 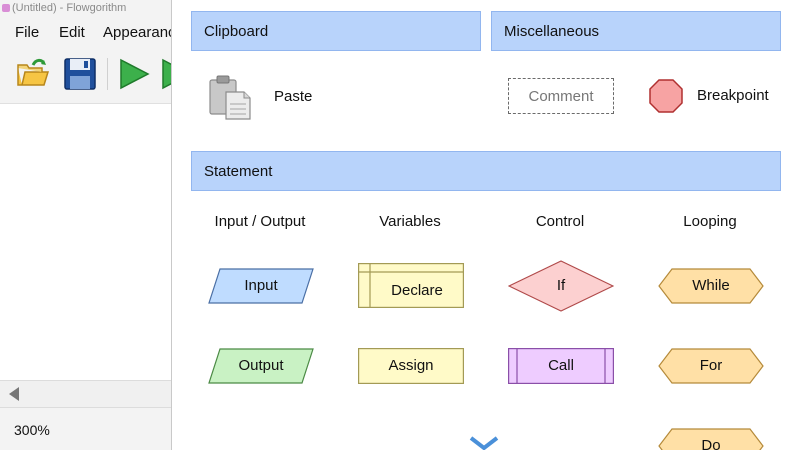 I want to click on breakpoint-octagon-icon, so click(x=666, y=96).